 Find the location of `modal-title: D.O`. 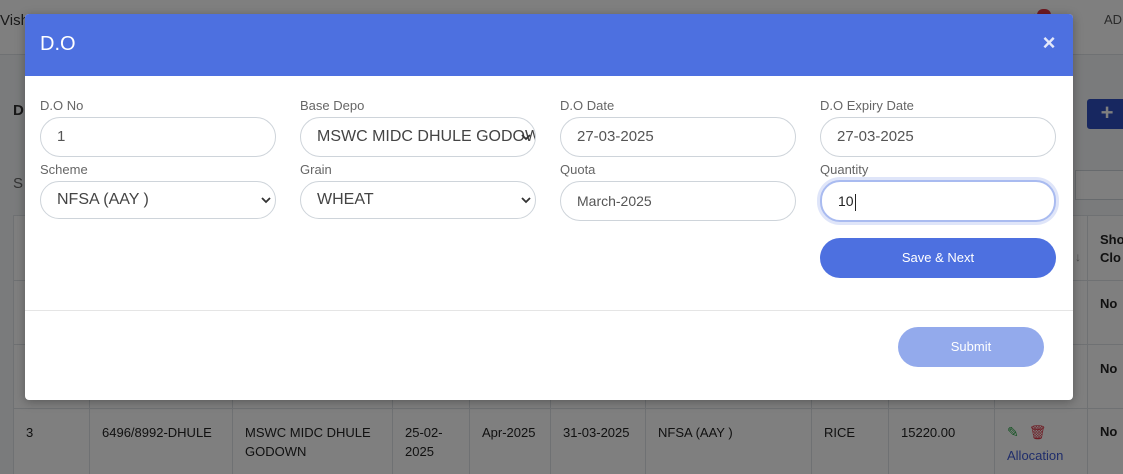

modal-title: D.O is located at coordinates (58, 44).